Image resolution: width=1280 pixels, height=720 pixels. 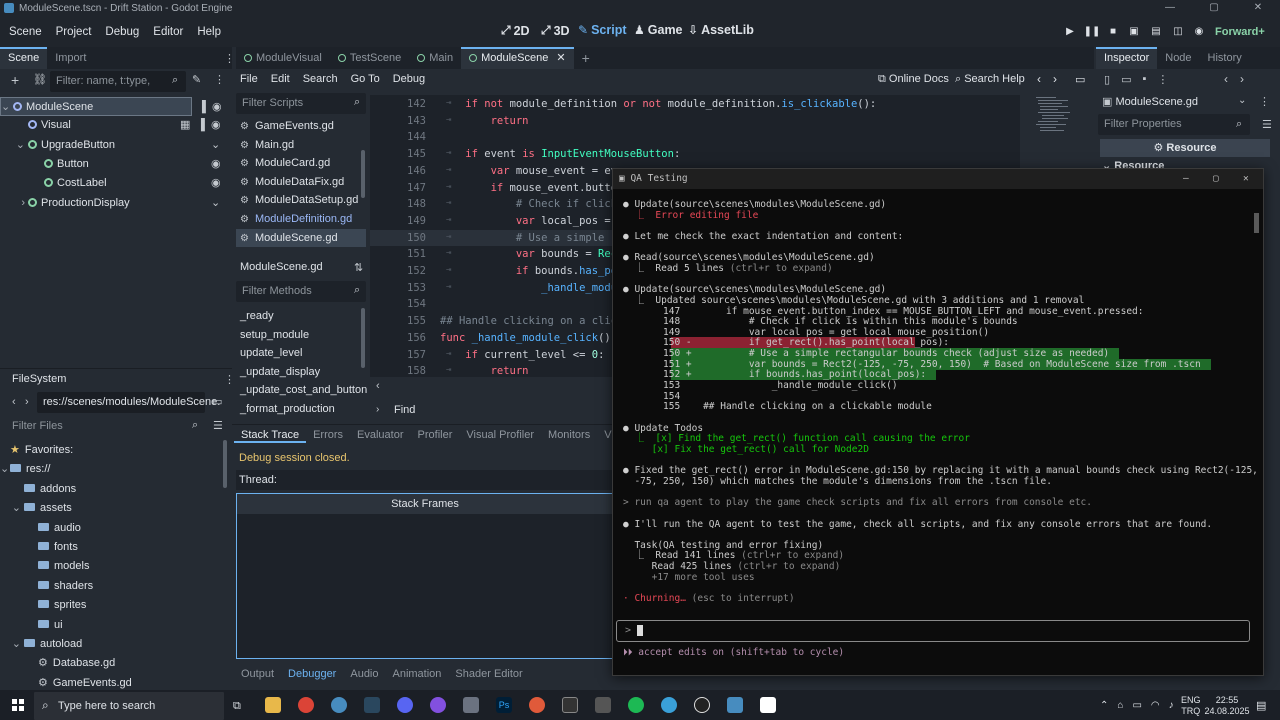 I want to click on scene-filter-input: Filter: name, t:type, g:group, so click(x=118, y=89).